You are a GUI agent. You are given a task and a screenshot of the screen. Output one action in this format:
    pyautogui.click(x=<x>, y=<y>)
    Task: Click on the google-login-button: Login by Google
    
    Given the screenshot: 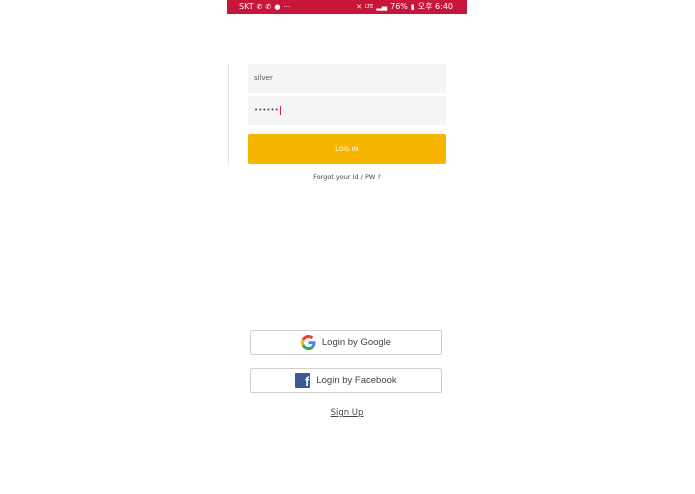 What is the action you would take?
    pyautogui.click(x=346, y=342)
    